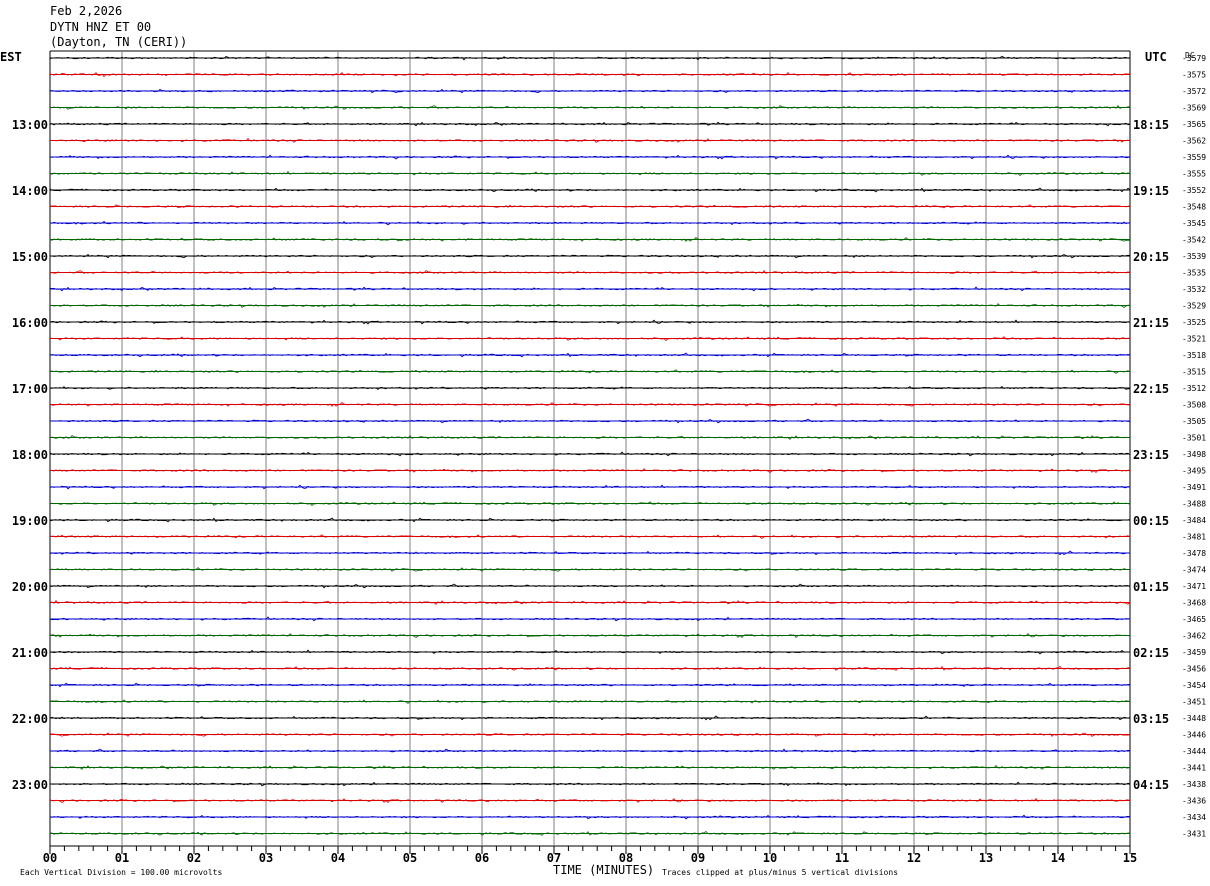 The image size is (1210, 886). What do you see at coordinates (1194, 388) in the screenshot?
I see `dc-offset-label: -3512` at bounding box center [1194, 388].